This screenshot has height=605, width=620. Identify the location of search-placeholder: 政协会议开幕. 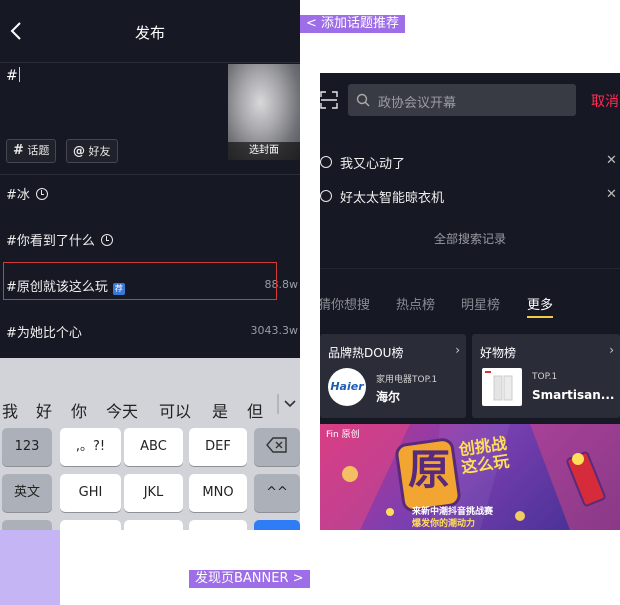
(417, 103).